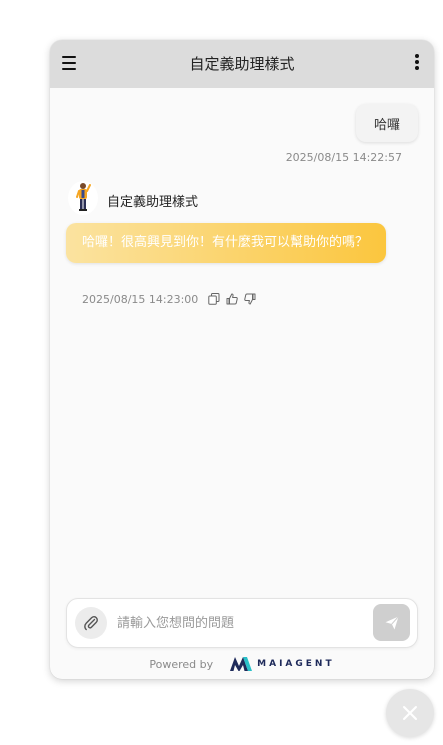 The height and width of the screenshot is (745, 443). Describe the element at coordinates (343, 157) in the screenshot. I see `user-message-timestamp: 2025/08/15 14:22:57` at that location.